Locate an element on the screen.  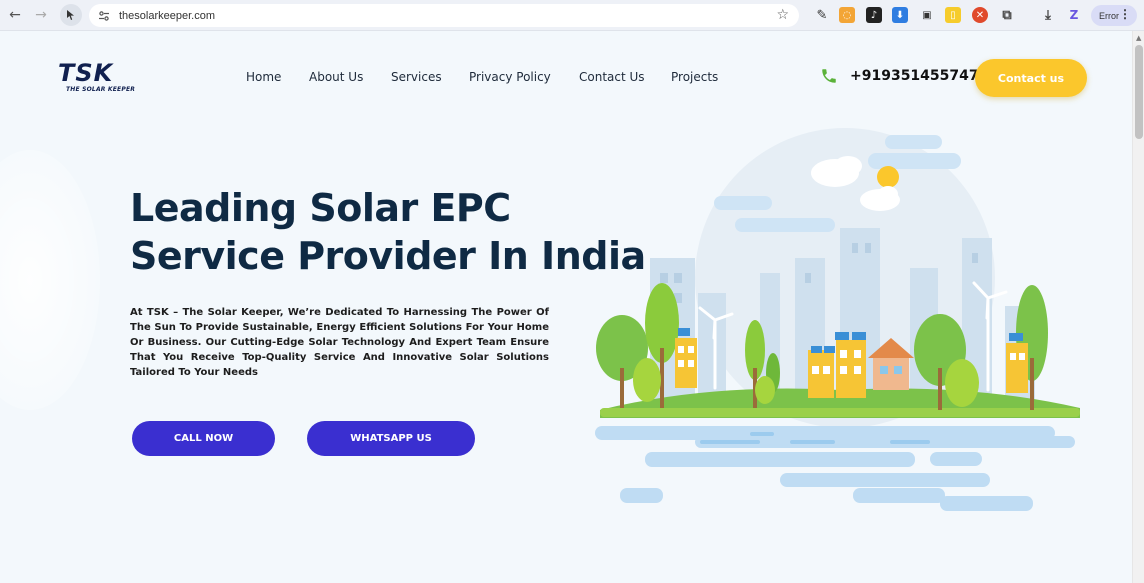
site-info-icon is located at coordinates (104, 16).